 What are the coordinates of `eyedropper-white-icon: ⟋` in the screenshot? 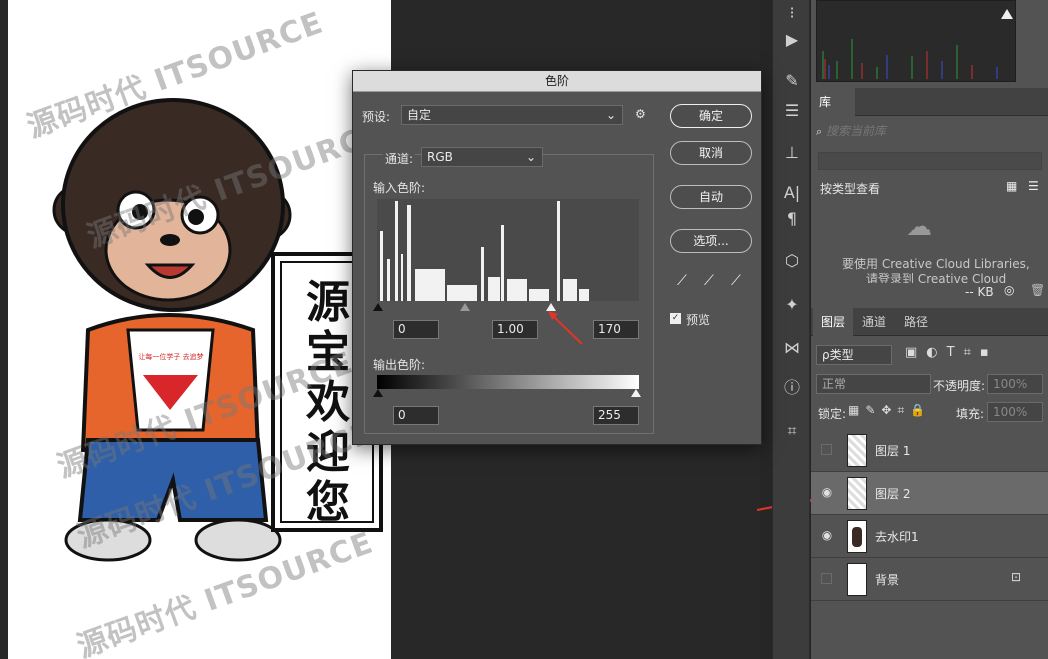 It's located at (736, 281).